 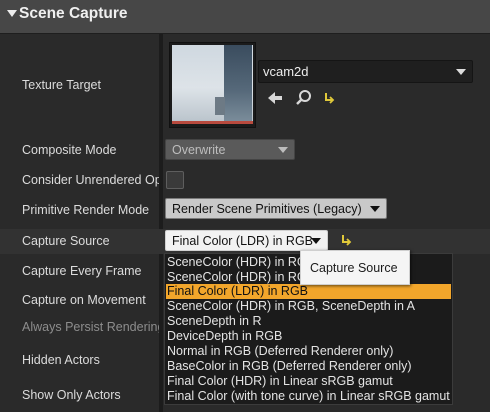 I want to click on consider-unrendered-checkbox, so click(x=175, y=180).